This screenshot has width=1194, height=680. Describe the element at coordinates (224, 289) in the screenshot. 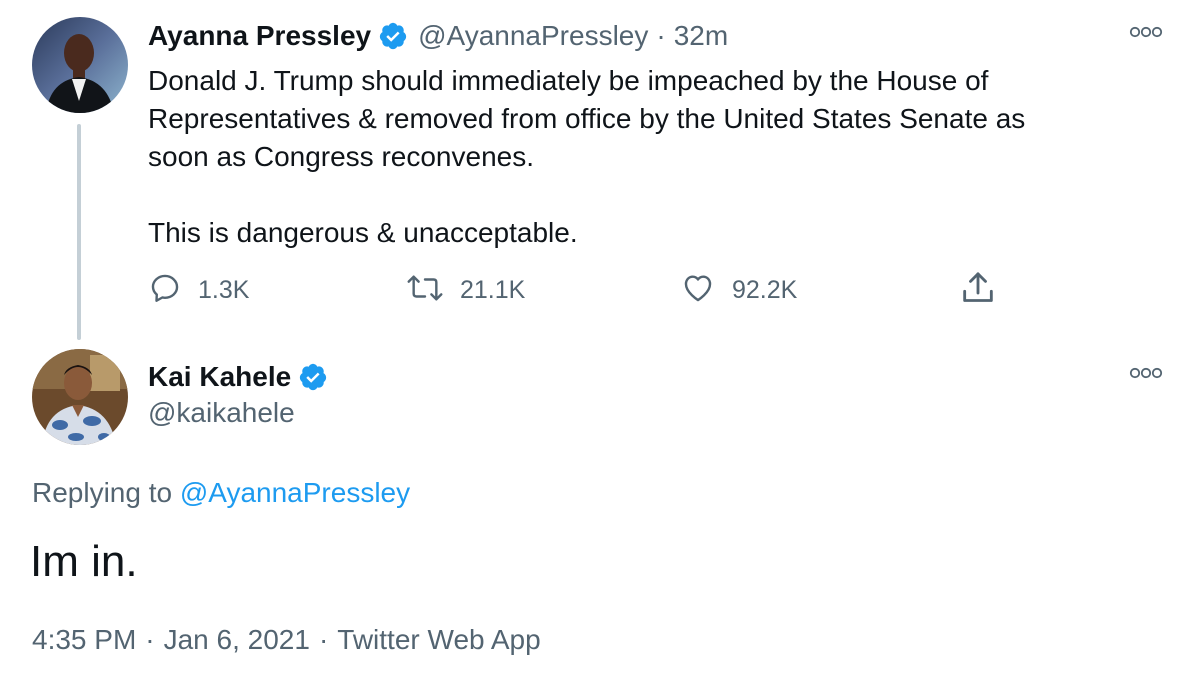

I see `reply-count: 1.3K` at that location.